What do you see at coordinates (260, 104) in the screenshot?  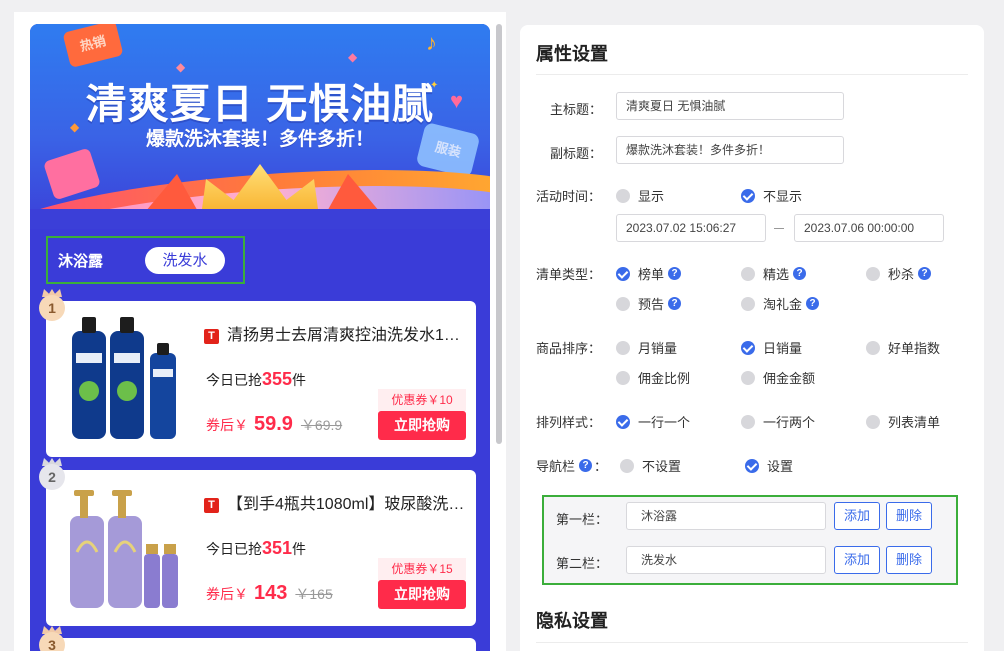 I see `banner-title: 清爽夏日 无惧油腻` at bounding box center [260, 104].